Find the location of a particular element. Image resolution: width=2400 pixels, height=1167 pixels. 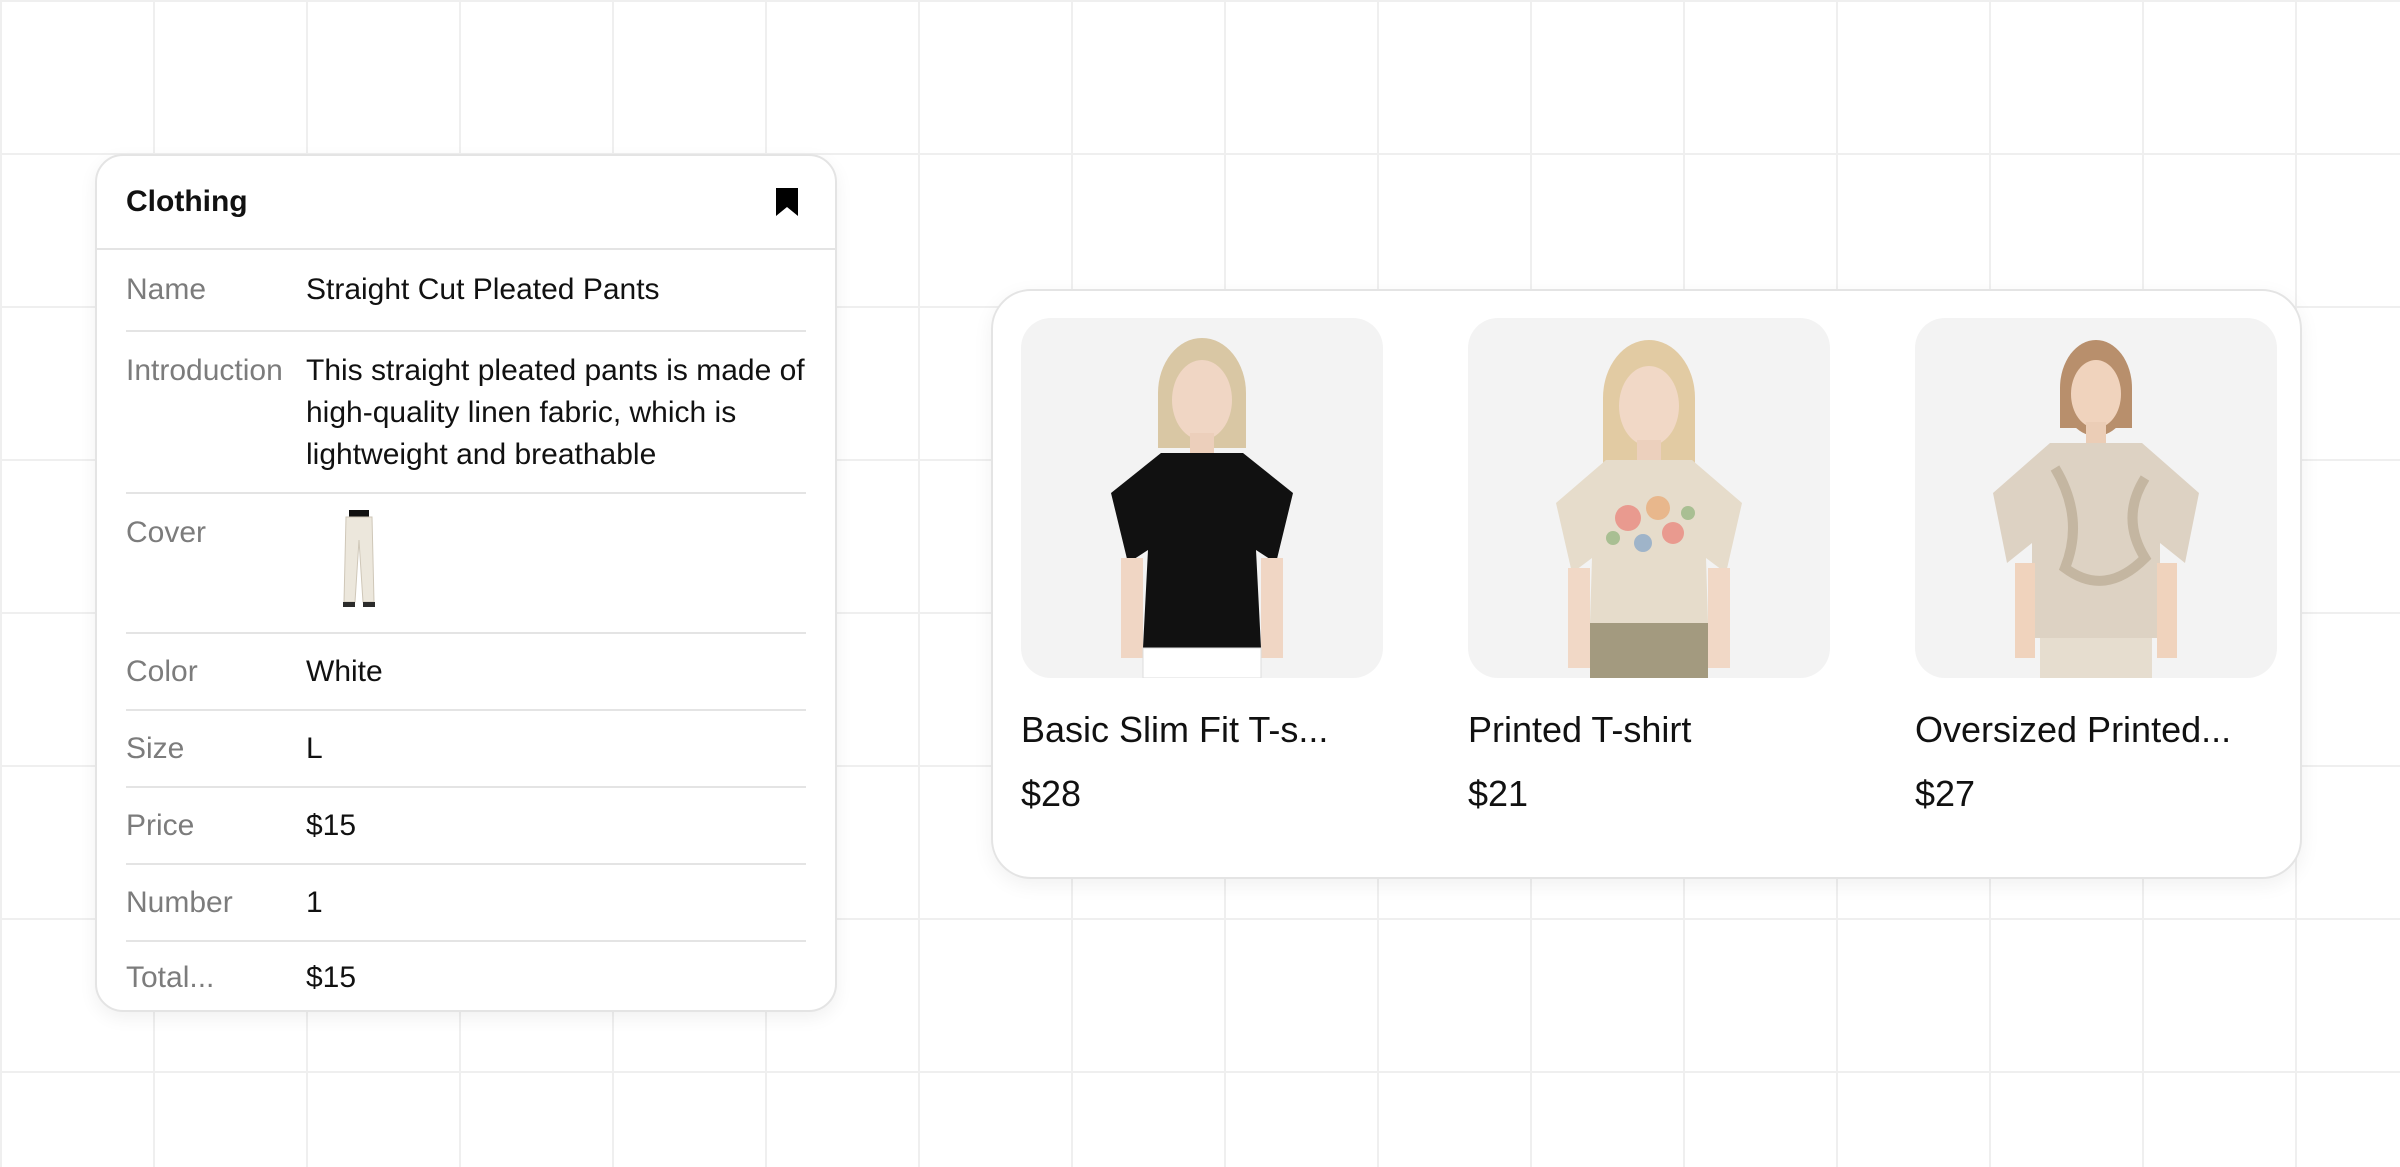

field-label: Introduction is located at coordinates (204, 370).